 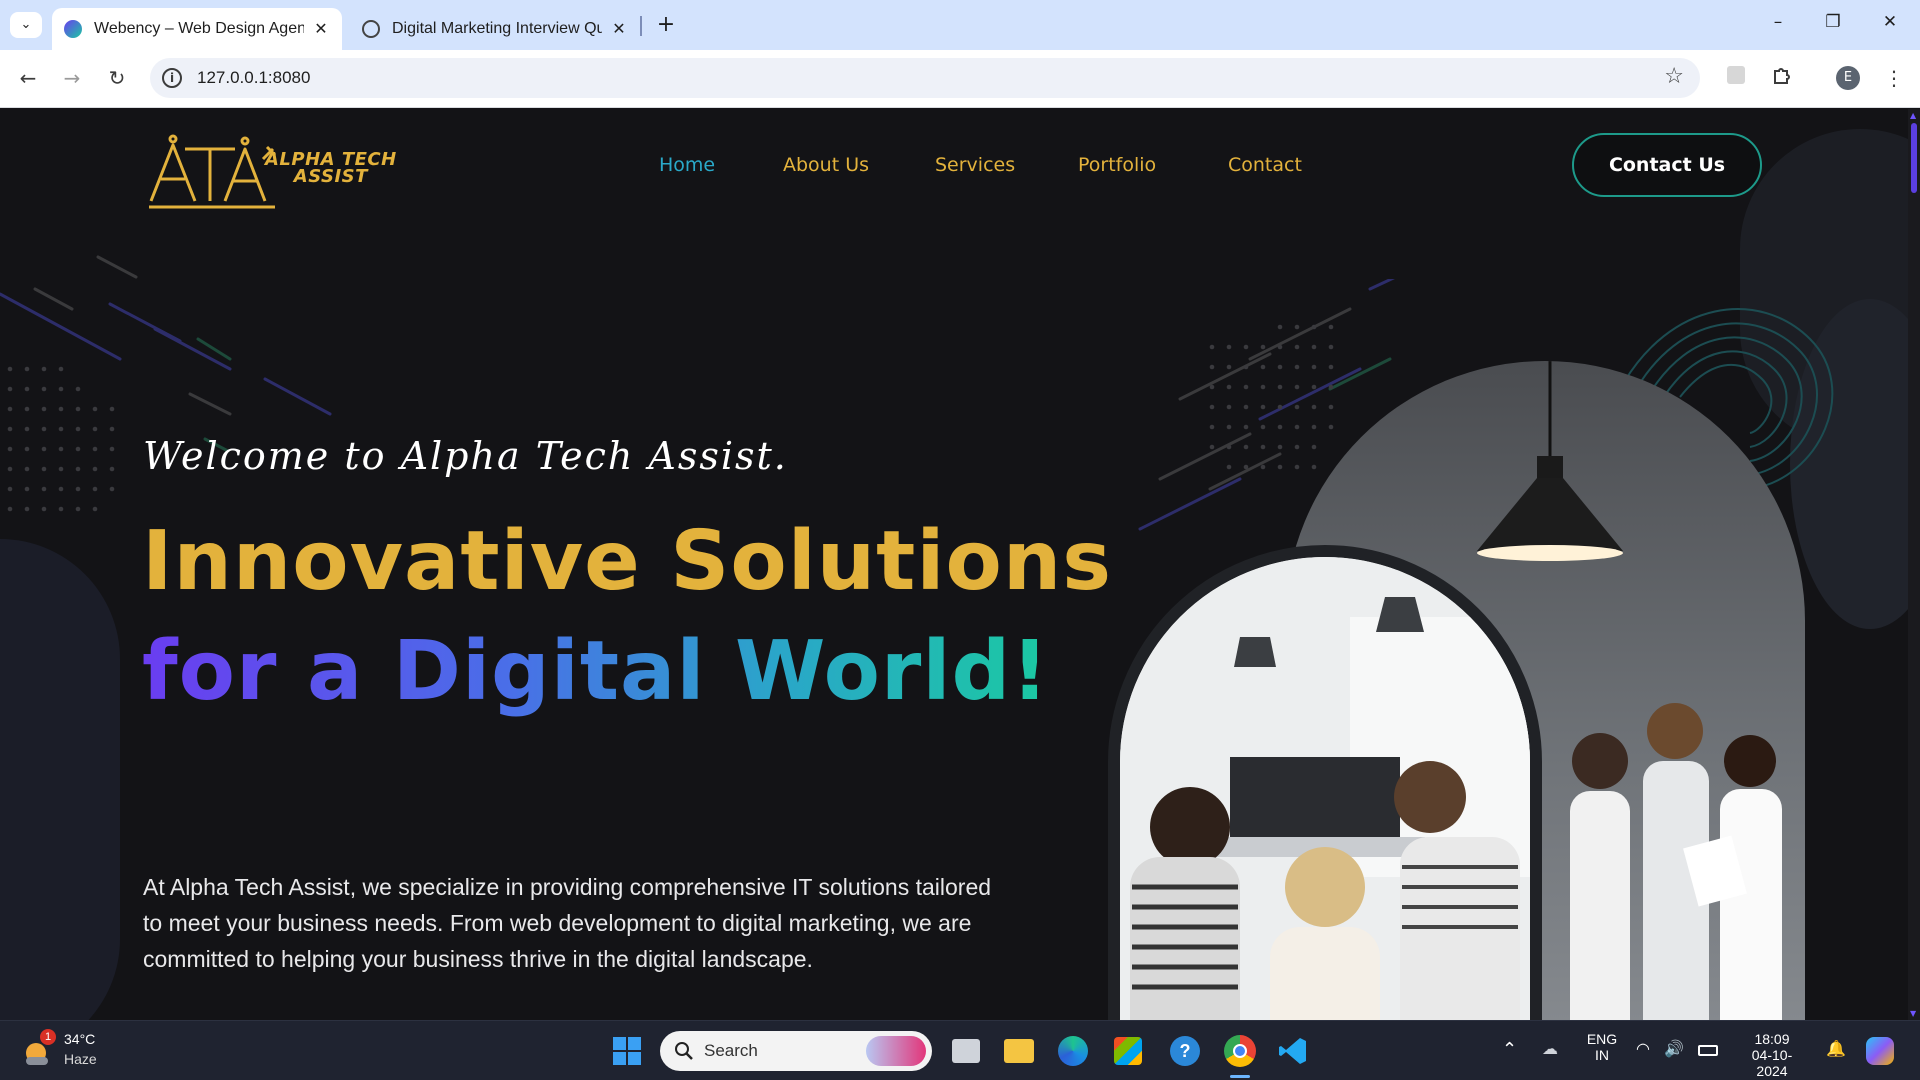 What do you see at coordinates (1708, 1050) in the screenshot?
I see `battery-icon` at bounding box center [1708, 1050].